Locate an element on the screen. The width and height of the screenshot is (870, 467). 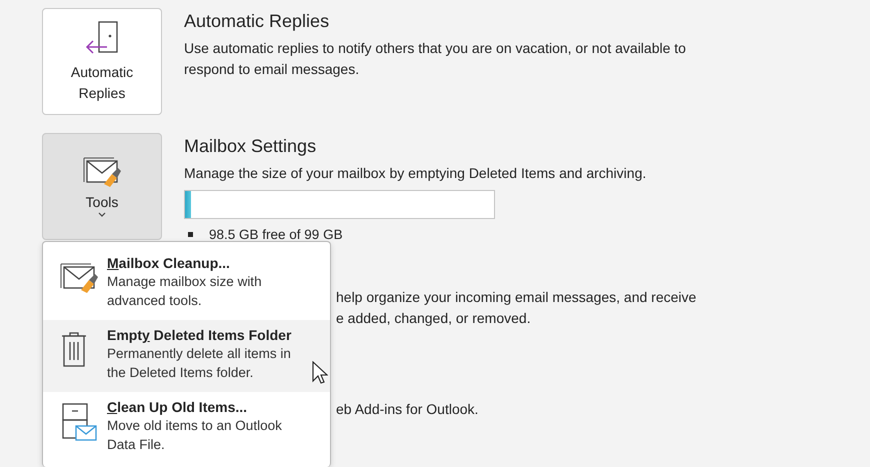
section-description: Manage the size of your mailbox by emptying Deleted Items and archiving. is located at coordinates (416, 173).